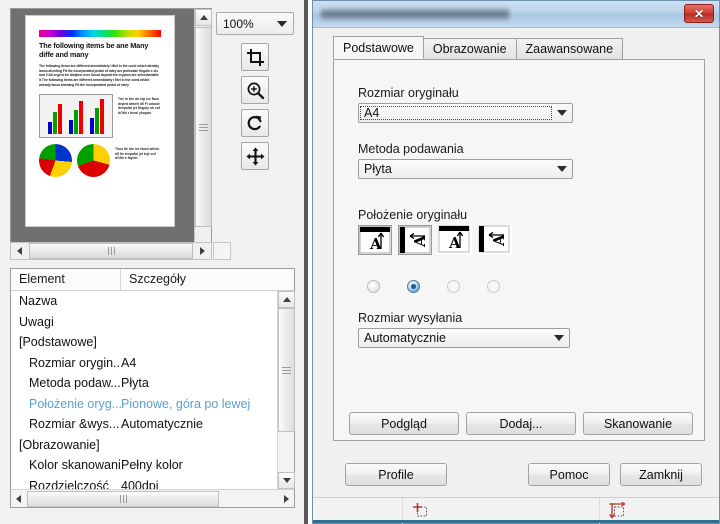  Describe the element at coordinates (411, 149) in the screenshot. I see `feed-method-label: Metoda podawania` at that location.